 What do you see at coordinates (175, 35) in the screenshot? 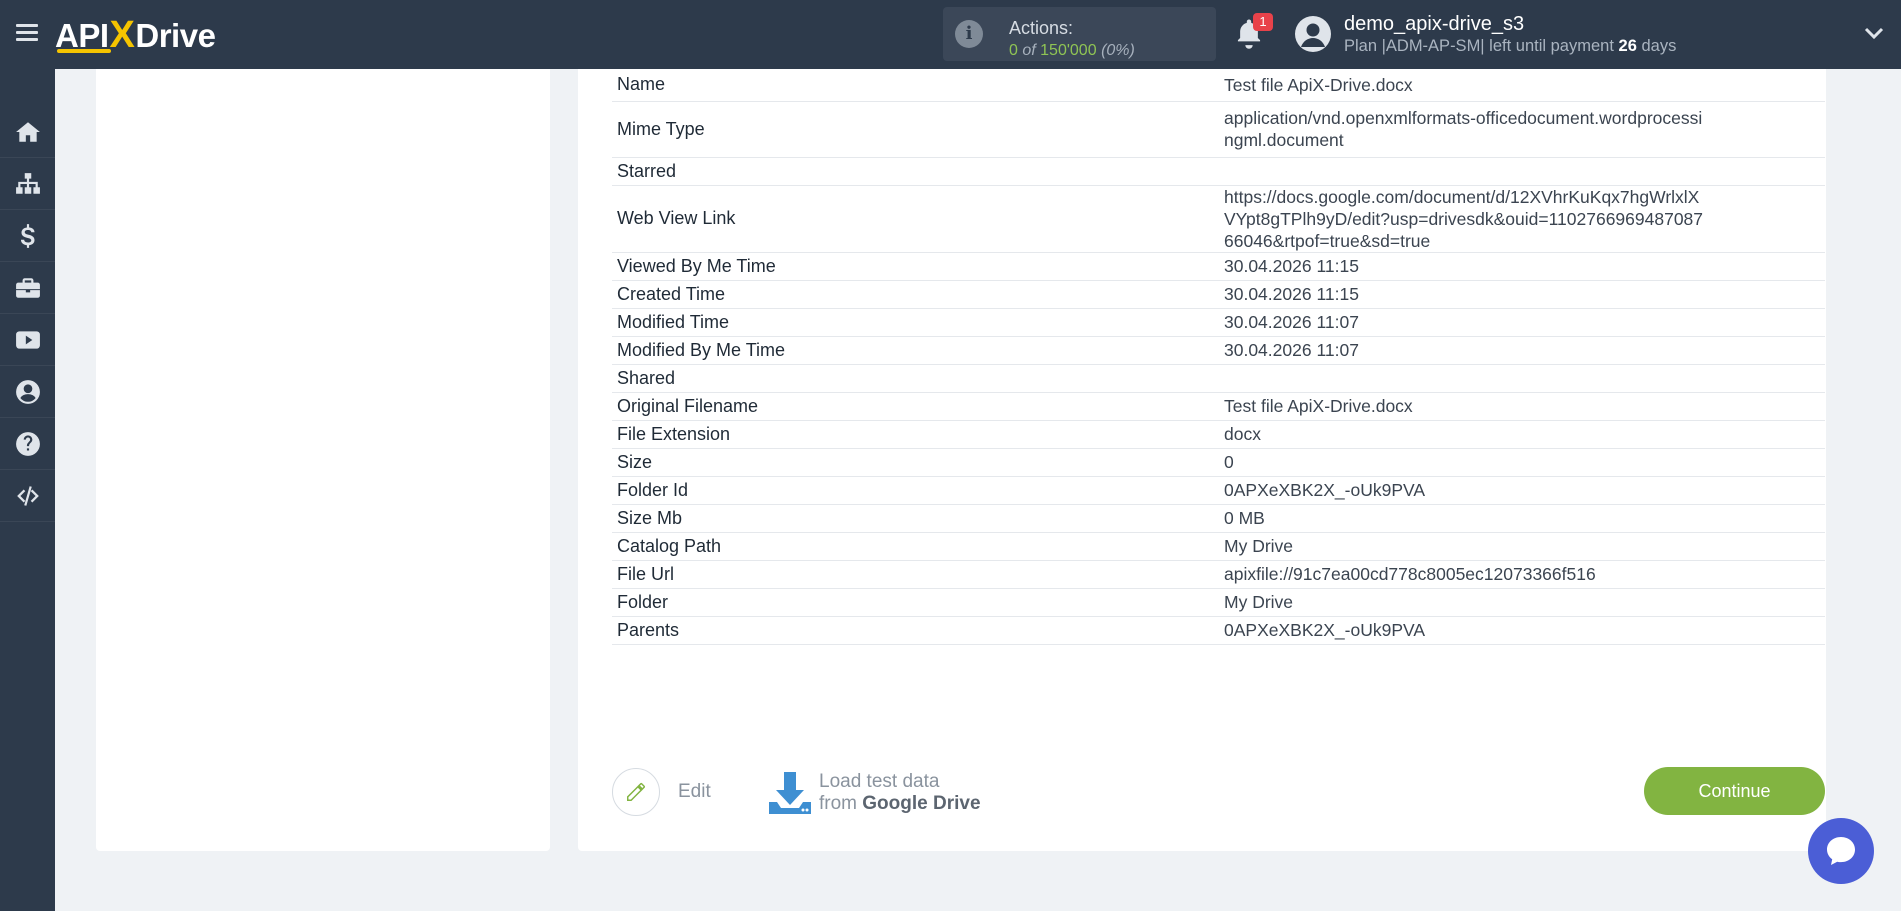
I see `logo-suffix: Drive` at bounding box center [175, 35].